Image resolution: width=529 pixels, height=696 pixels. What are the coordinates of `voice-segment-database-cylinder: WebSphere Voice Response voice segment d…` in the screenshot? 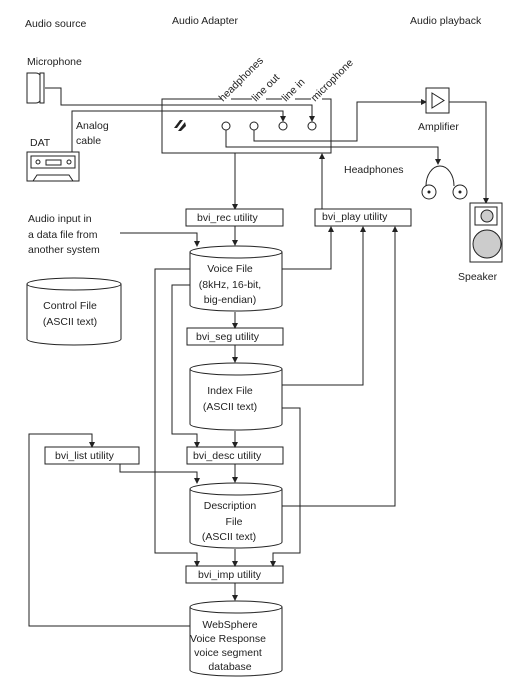 It's located at (236, 638).